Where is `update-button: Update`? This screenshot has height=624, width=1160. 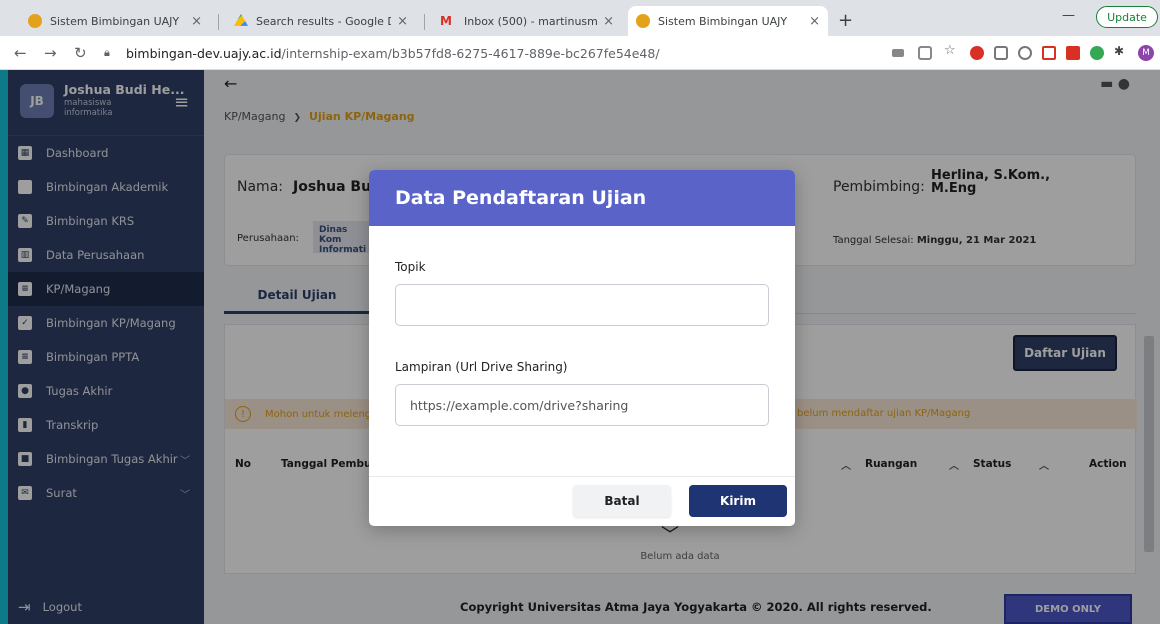
update-button: Update is located at coordinates (1127, 17).